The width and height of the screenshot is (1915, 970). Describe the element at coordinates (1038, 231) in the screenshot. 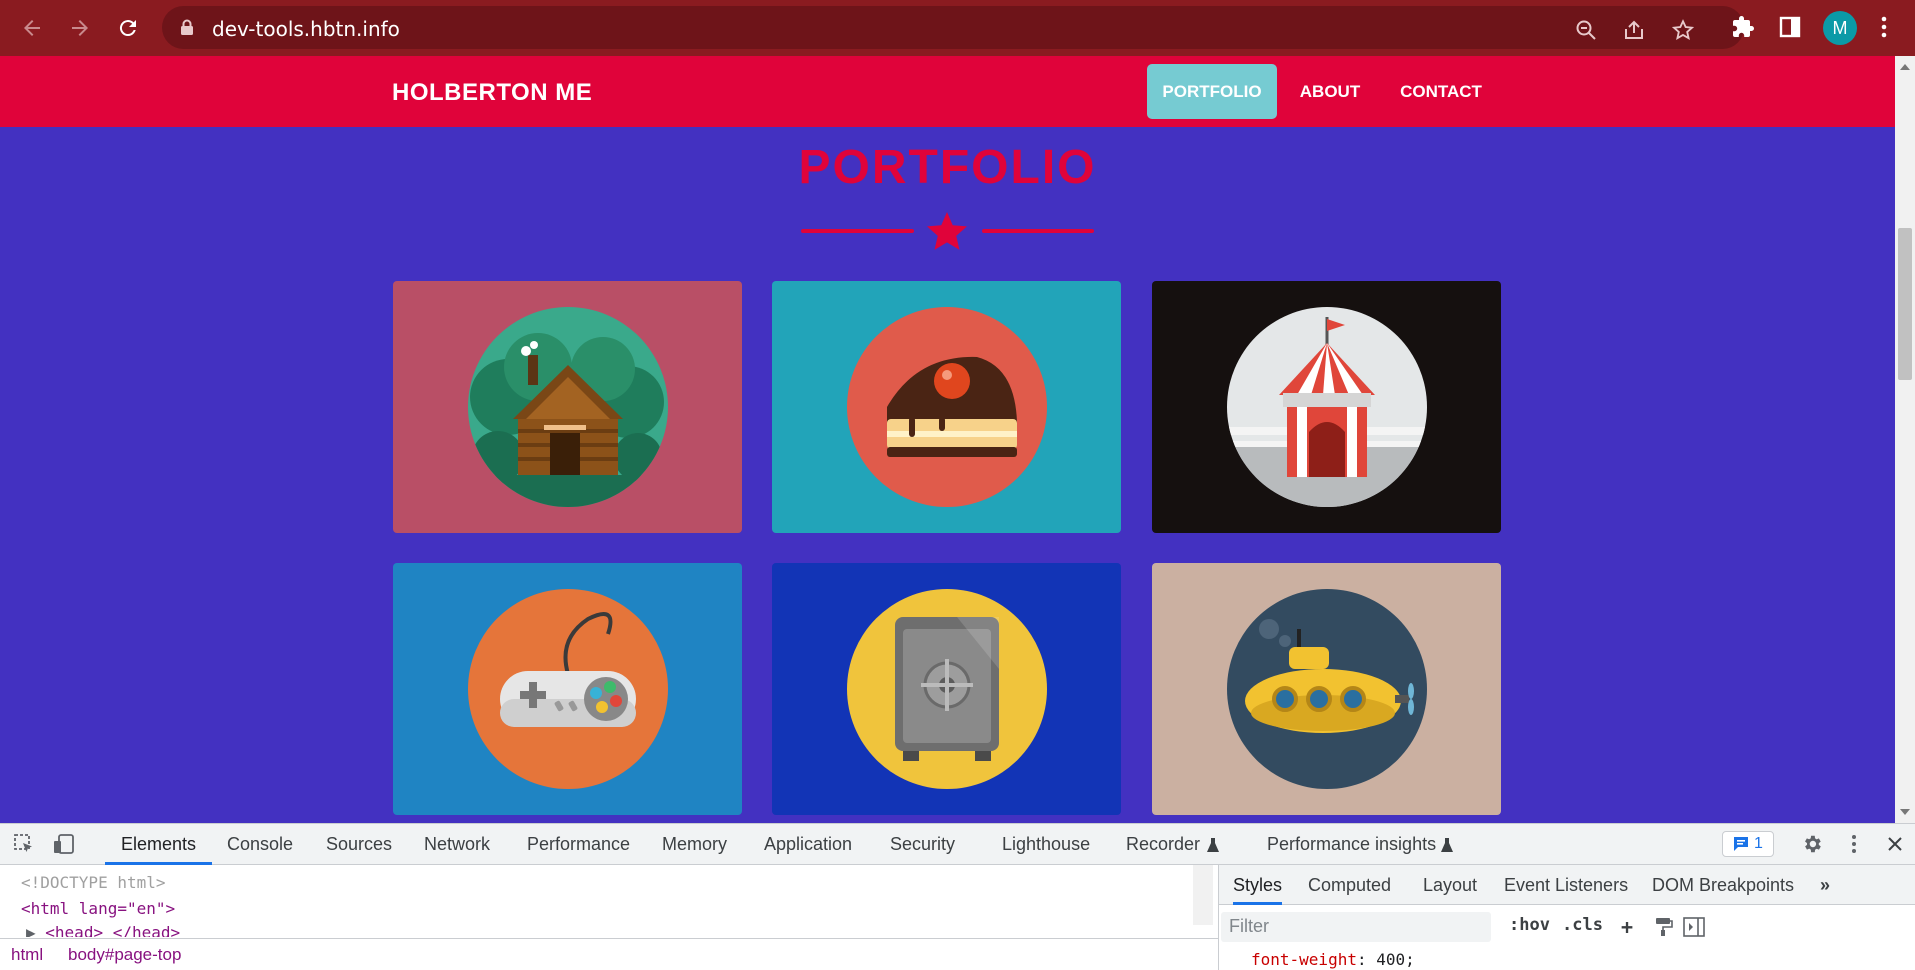

I see `divider-line-right` at that location.